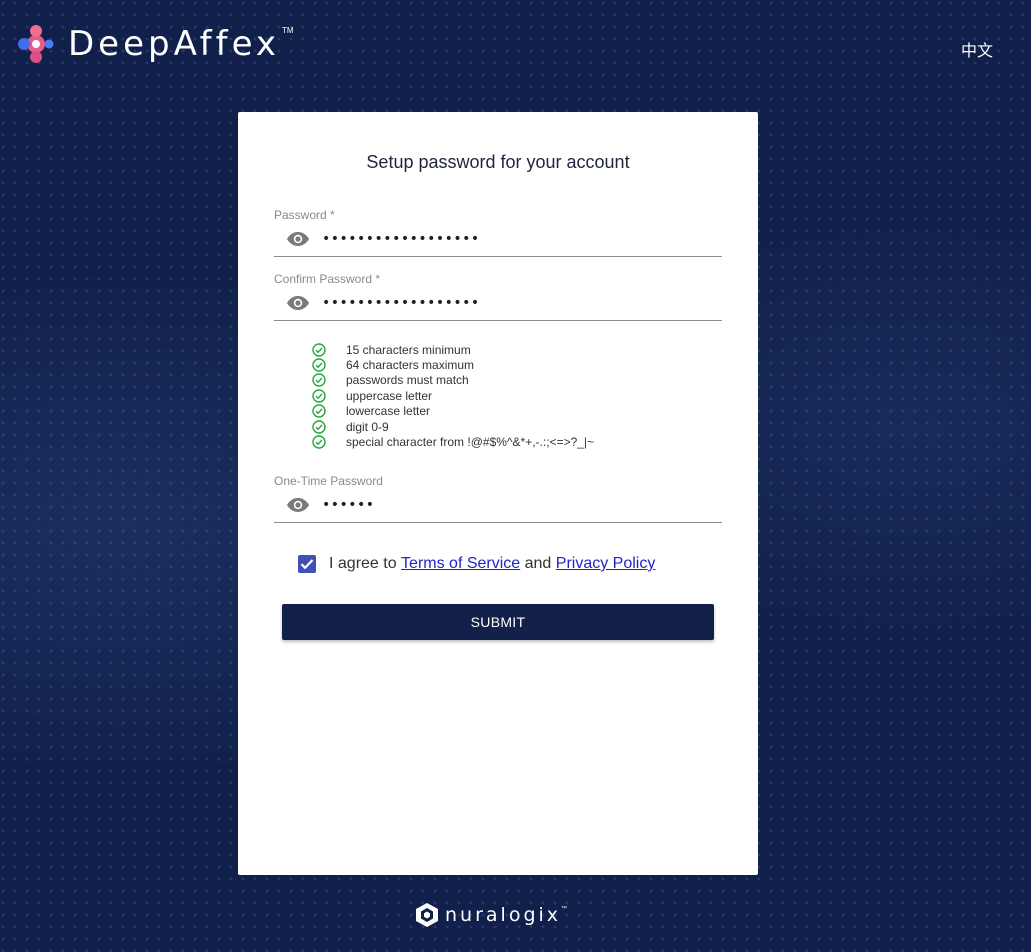 The height and width of the screenshot is (952, 1031). What do you see at coordinates (606, 564) in the screenshot?
I see `privacy-policy-link: Privacy Policy` at bounding box center [606, 564].